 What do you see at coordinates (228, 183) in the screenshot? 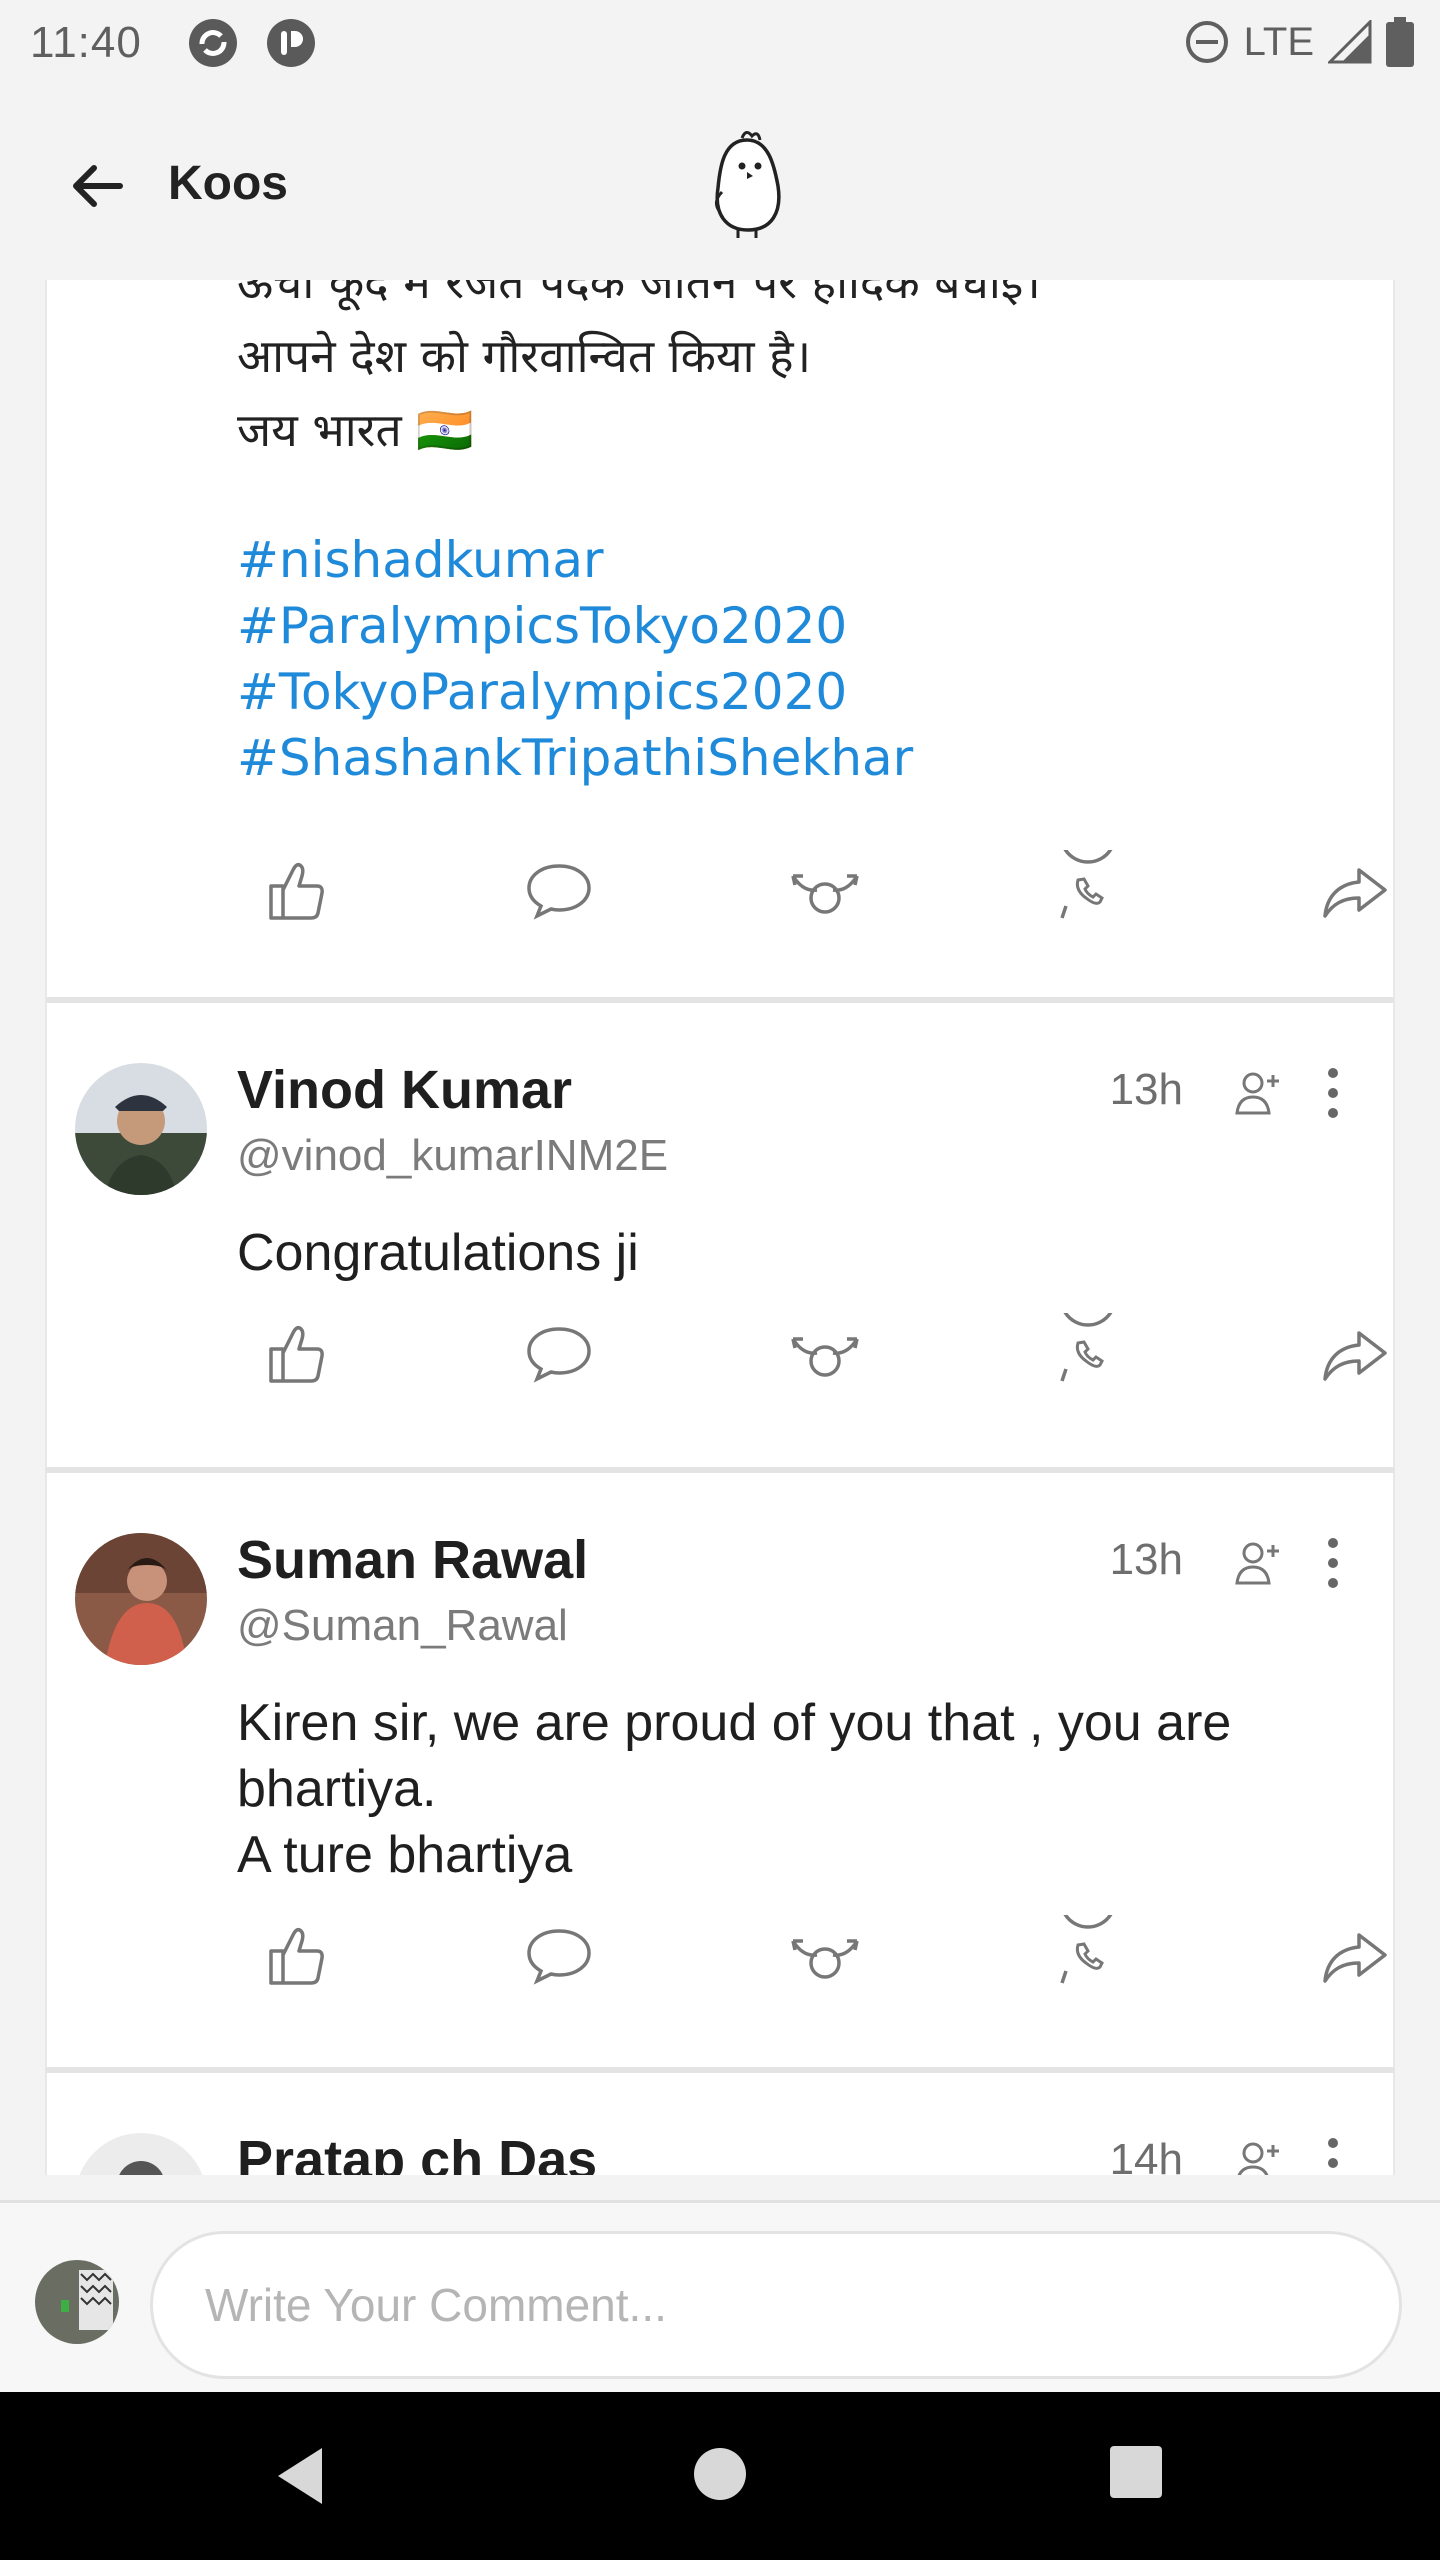
I see `page-title: Koos` at bounding box center [228, 183].